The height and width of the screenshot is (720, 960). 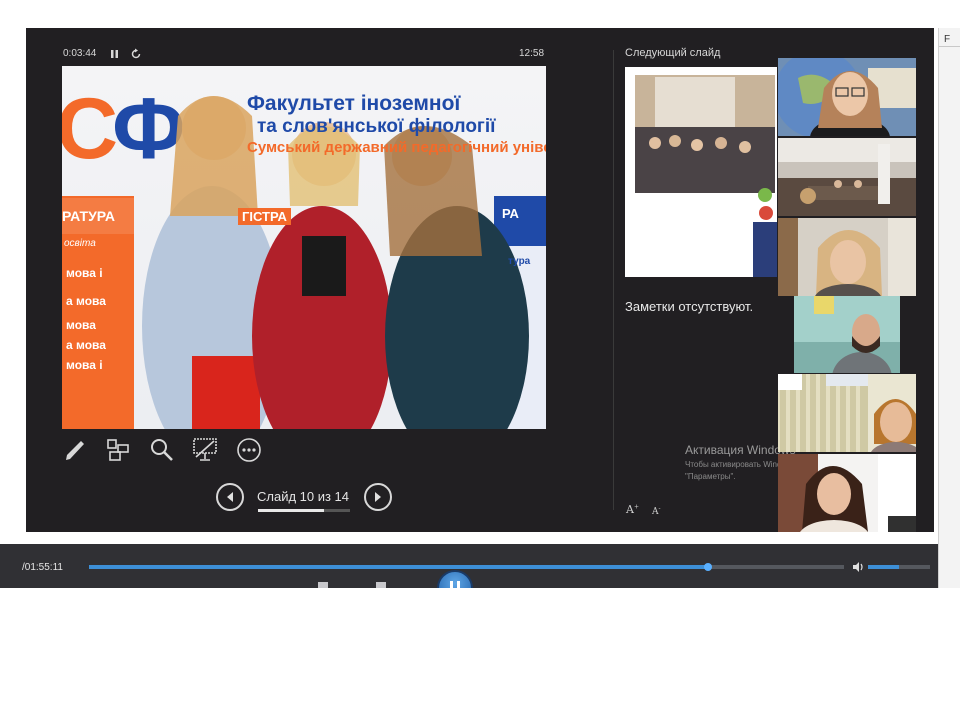 I want to click on elapsed-timer: 0:03:44, so click(x=80, y=53).